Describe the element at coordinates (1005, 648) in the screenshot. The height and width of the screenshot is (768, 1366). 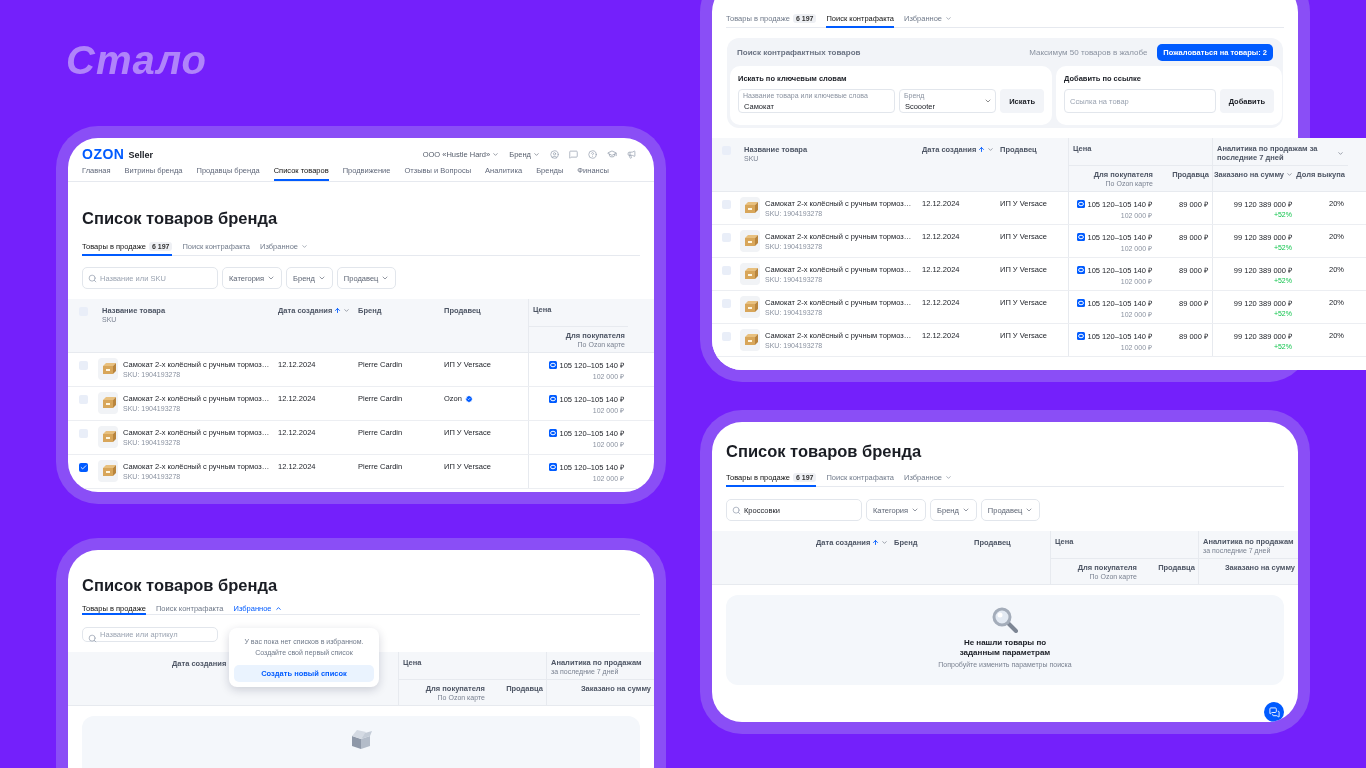
I see `empty-title: Не нашли товары по заданным параметрам` at that location.